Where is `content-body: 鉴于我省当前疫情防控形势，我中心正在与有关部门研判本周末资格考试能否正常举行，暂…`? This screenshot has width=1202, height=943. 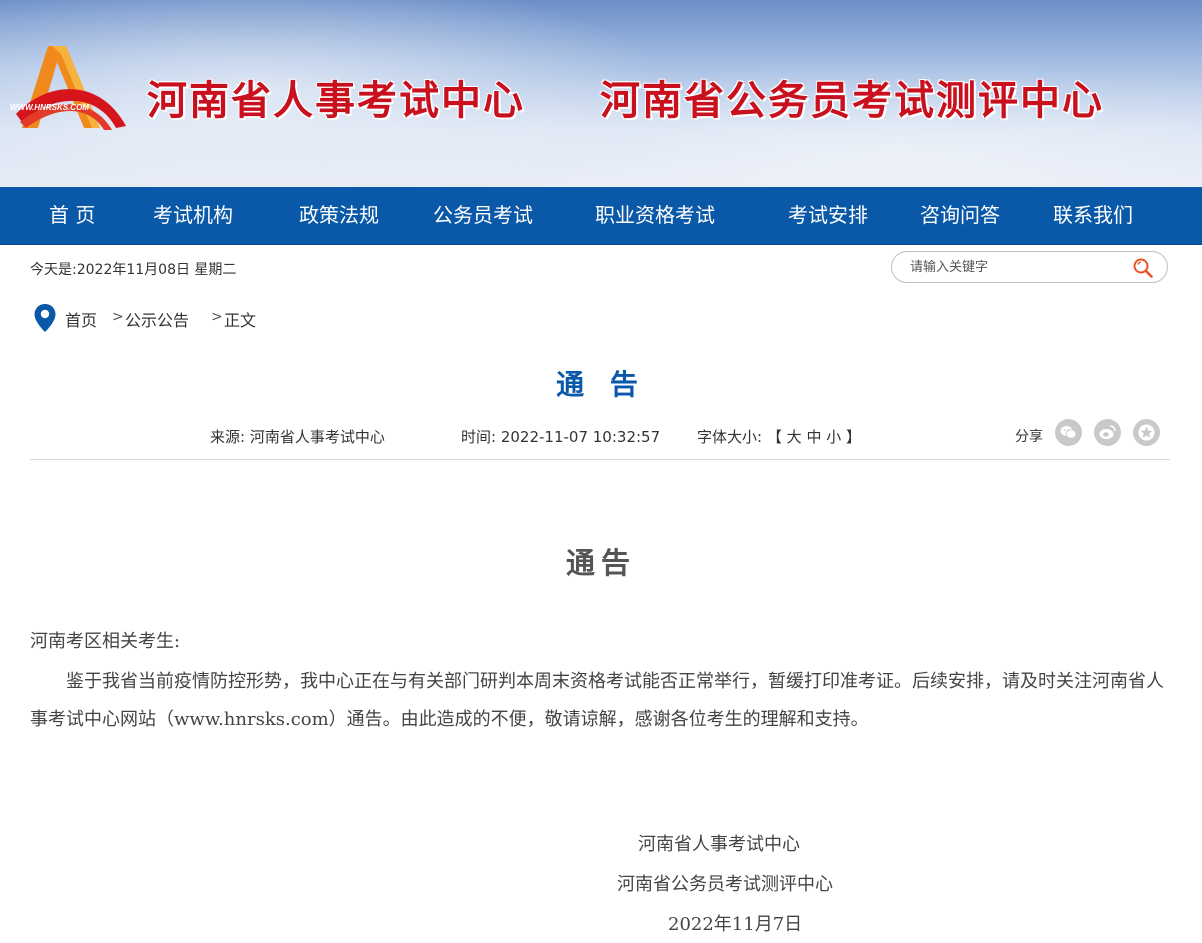 content-body: 鉴于我省当前疫情防控形势，我中心正在与有关部门研判本周末资格考试能否正常举行，暂… is located at coordinates (597, 700).